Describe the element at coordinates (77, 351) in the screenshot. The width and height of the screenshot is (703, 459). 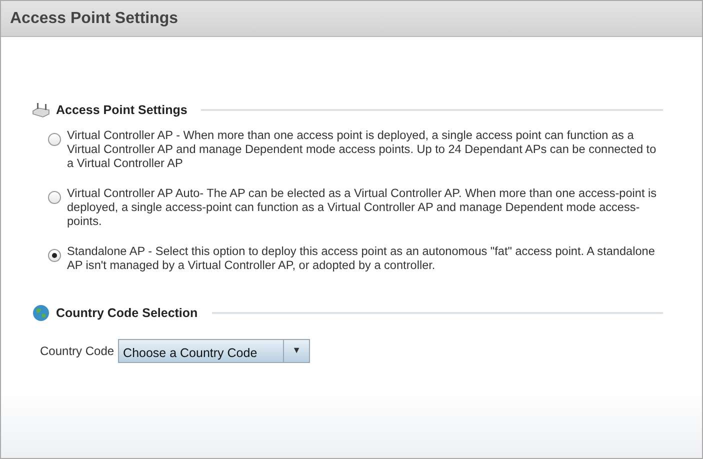
I see `field-label: Country Code` at that location.